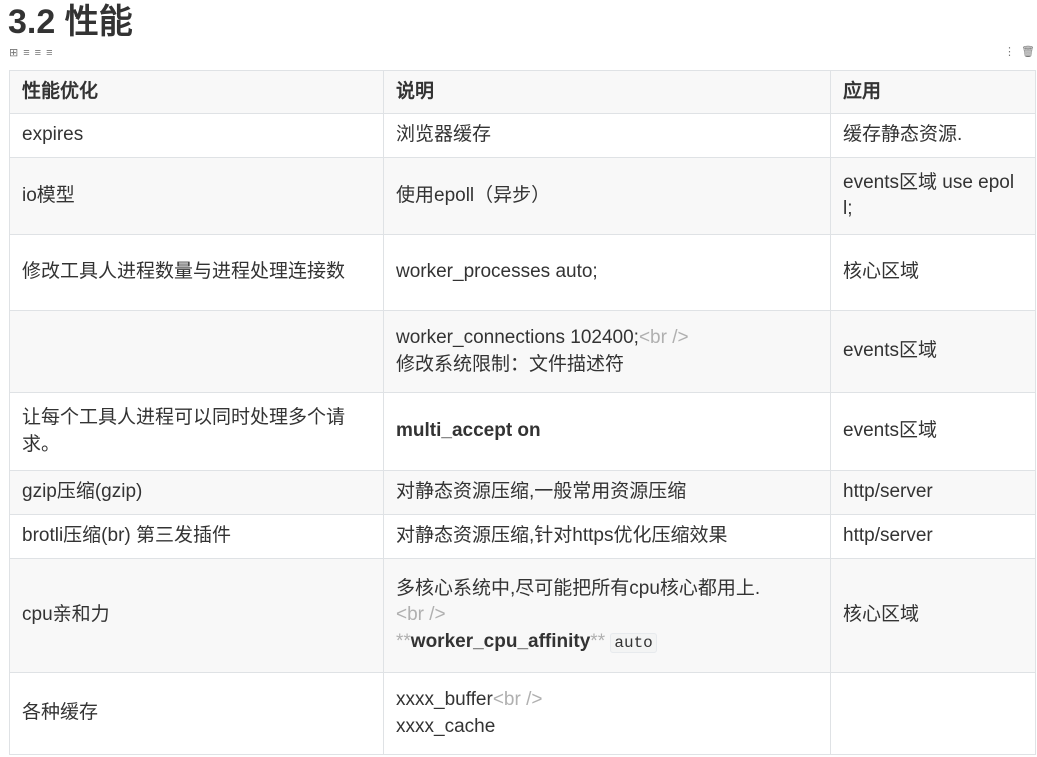 Image resolution: width=1037 pixels, height=757 pixels. Describe the element at coordinates (26, 53) in the screenshot. I see `align-left-icon: ≡` at that location.